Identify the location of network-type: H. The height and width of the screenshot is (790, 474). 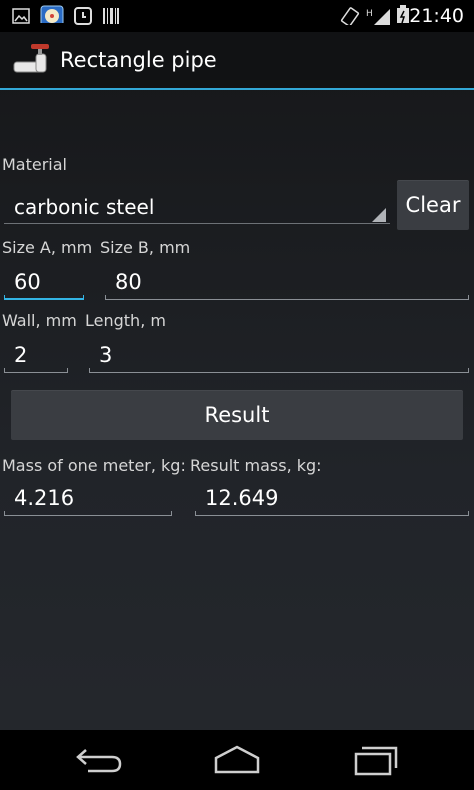
(369, 14).